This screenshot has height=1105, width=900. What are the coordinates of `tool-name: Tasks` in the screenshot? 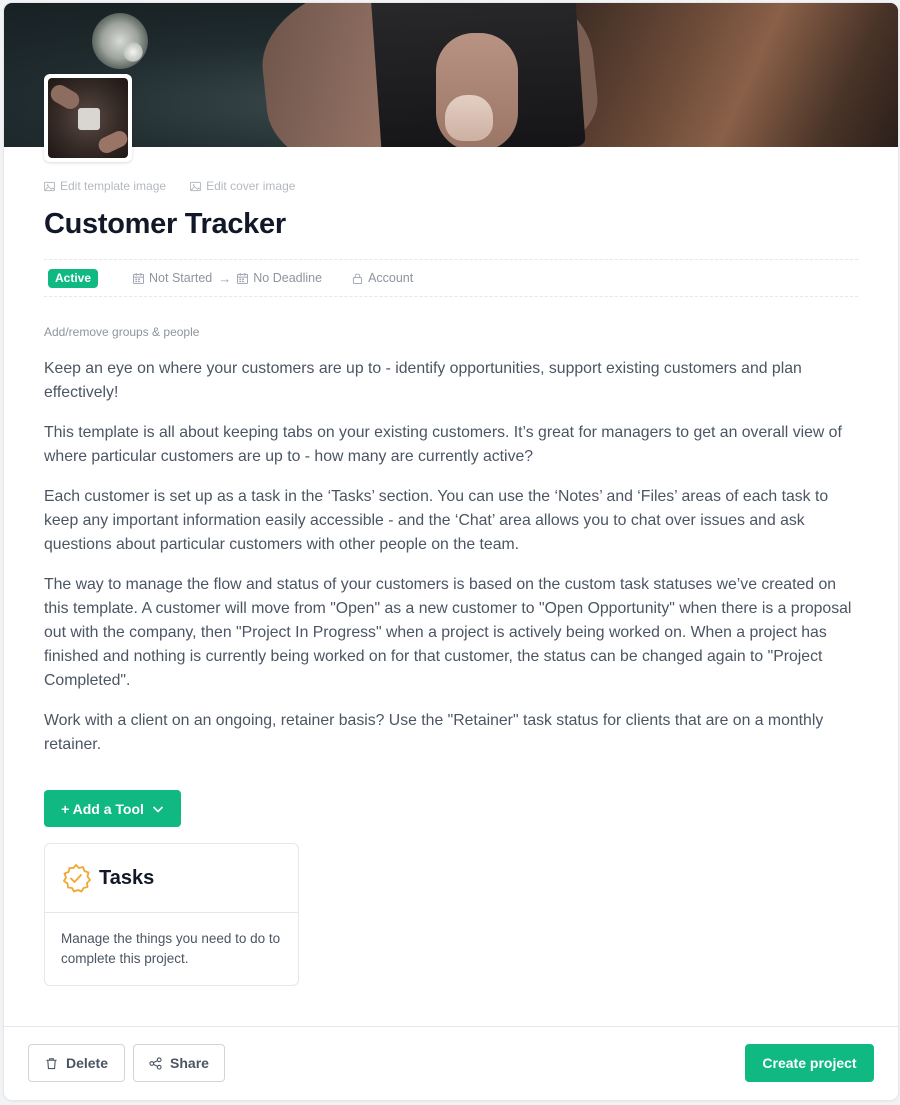 It's located at (127, 877).